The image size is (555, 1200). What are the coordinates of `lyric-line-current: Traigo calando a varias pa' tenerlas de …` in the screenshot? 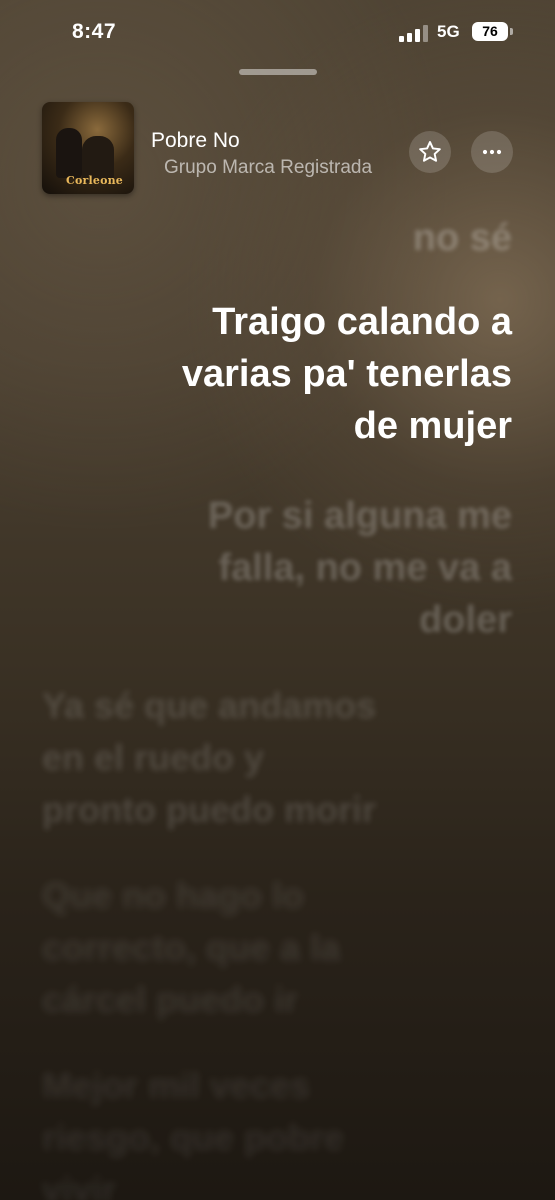 It's located at (347, 374).